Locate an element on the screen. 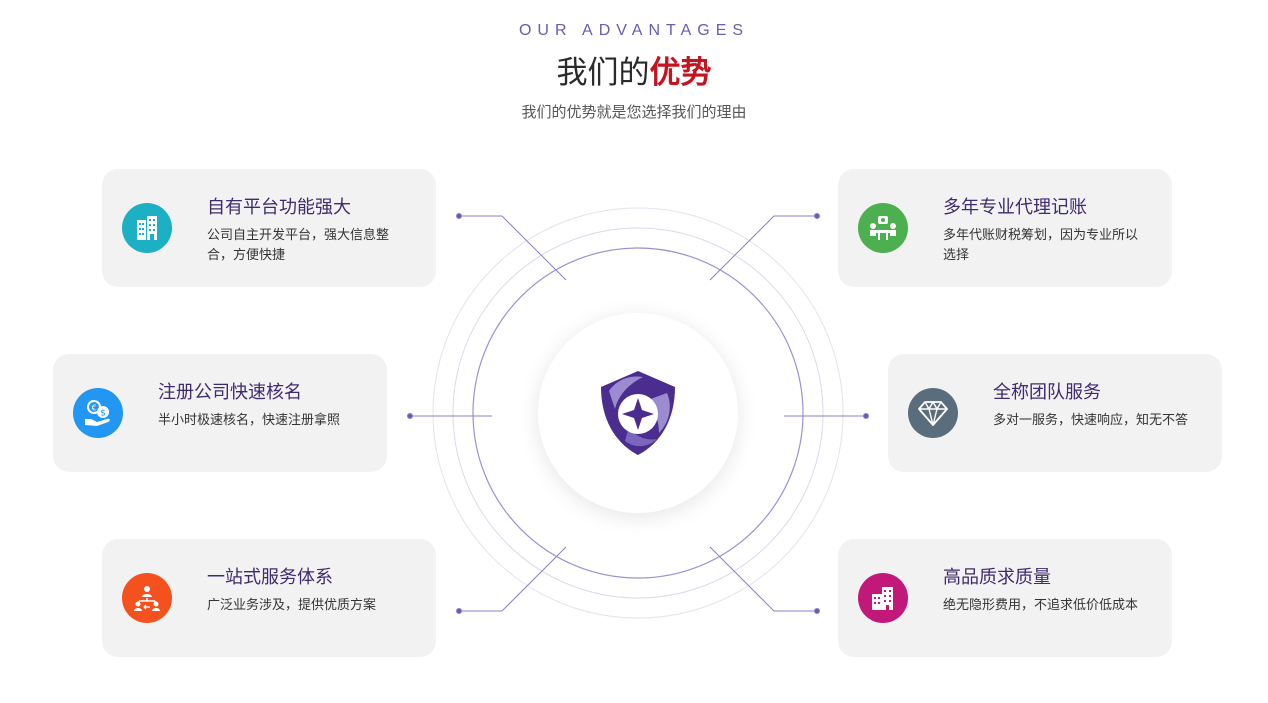 The height and width of the screenshot is (703, 1268). advantage-card-registration: € $ 注册公司快速核名 半小时极速核名，快速注册拿照 is located at coordinates (220, 413).